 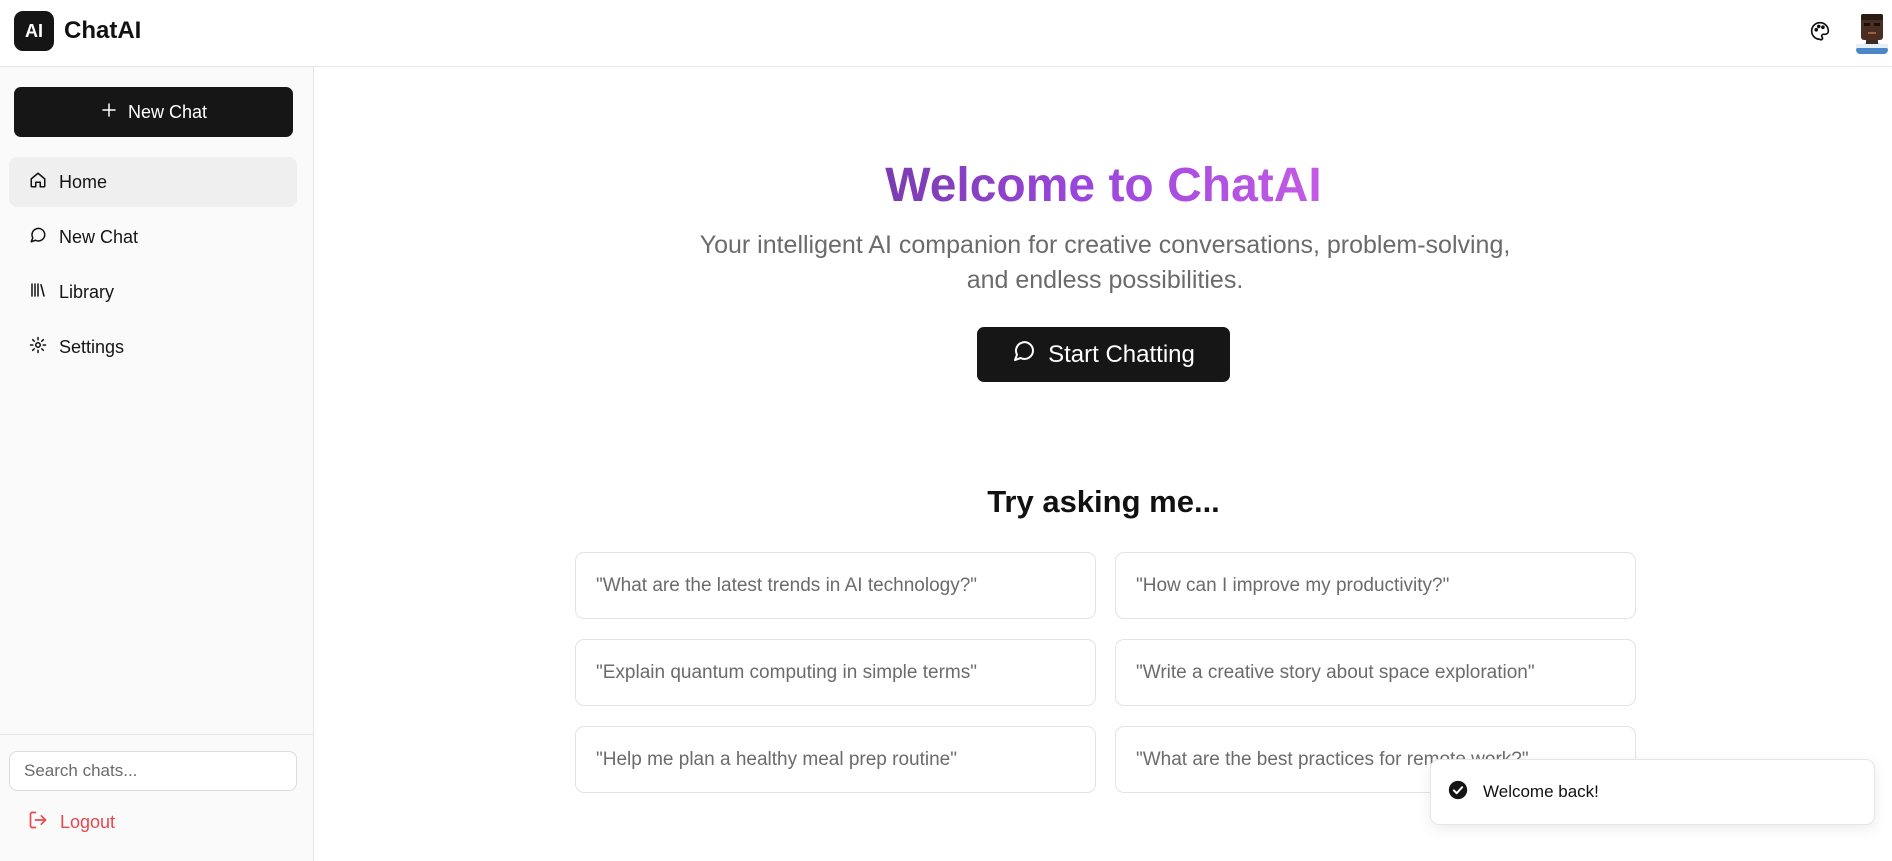 I want to click on start-chatting-label: Start Chatting, so click(x=1121, y=354).